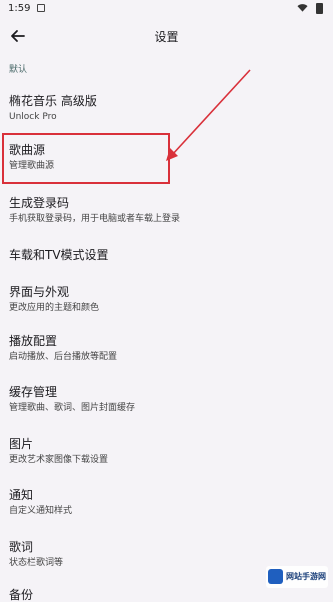 The width and height of the screenshot is (333, 602). I want to click on item-title: 界面与外观, so click(39, 292).